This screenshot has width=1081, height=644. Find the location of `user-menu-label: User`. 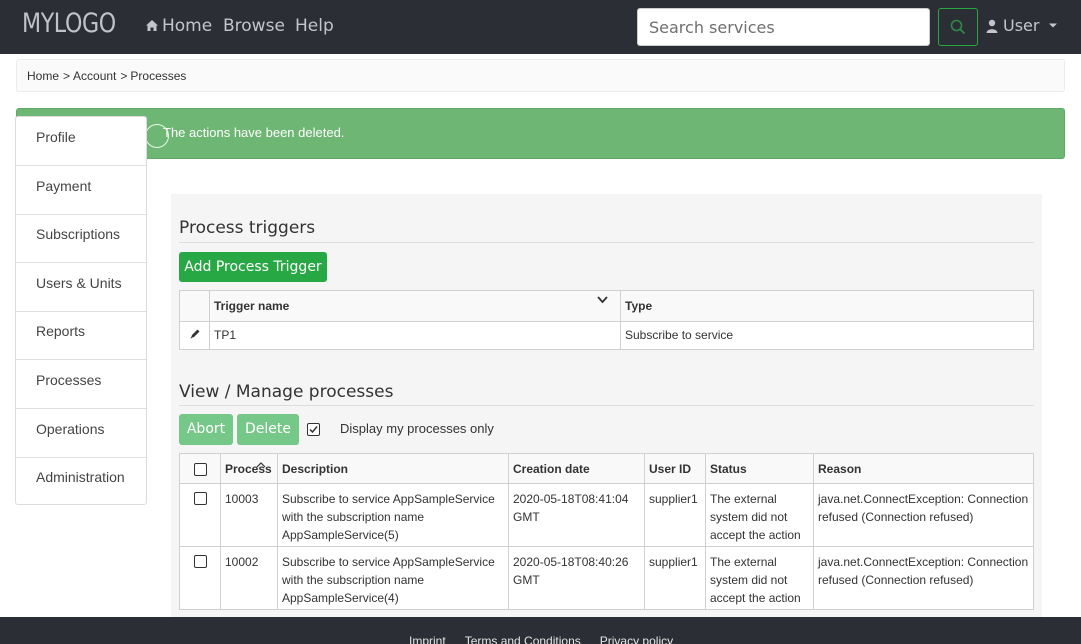

user-menu-label: User is located at coordinates (1021, 25).